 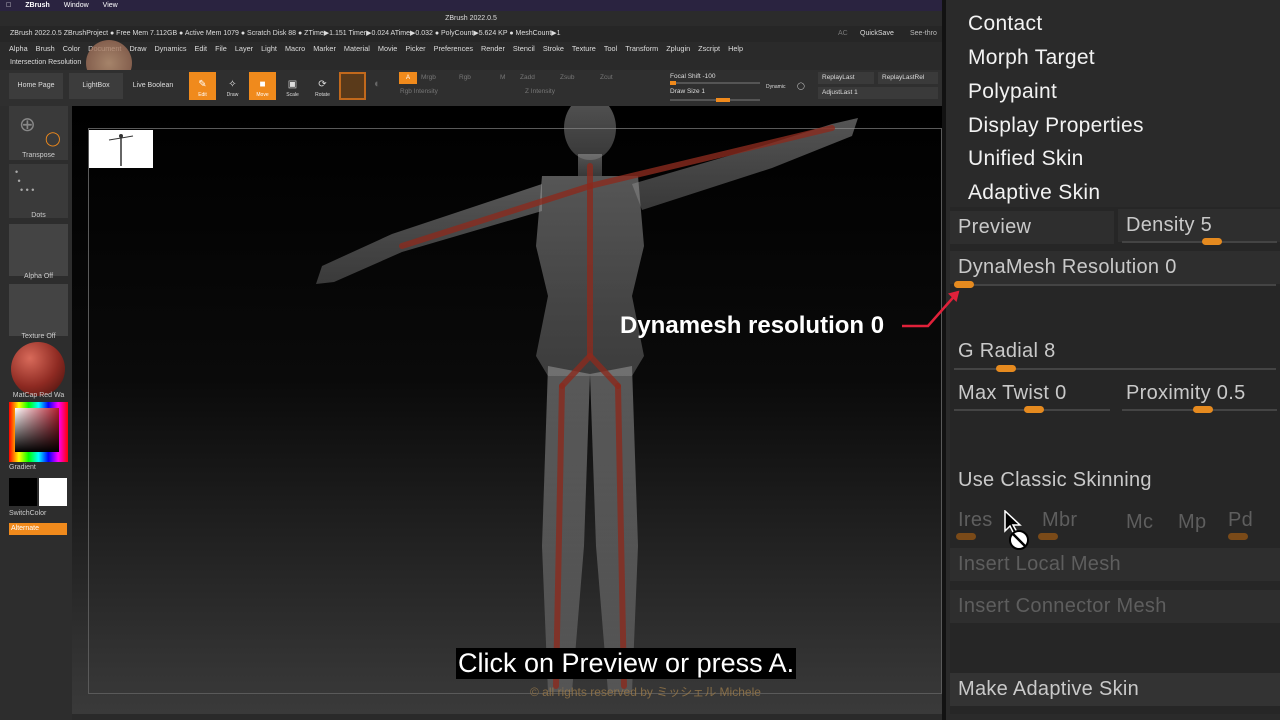 What do you see at coordinates (1143, 522) in the screenshot?
I see `mc-toggle: Mc` at bounding box center [1143, 522].